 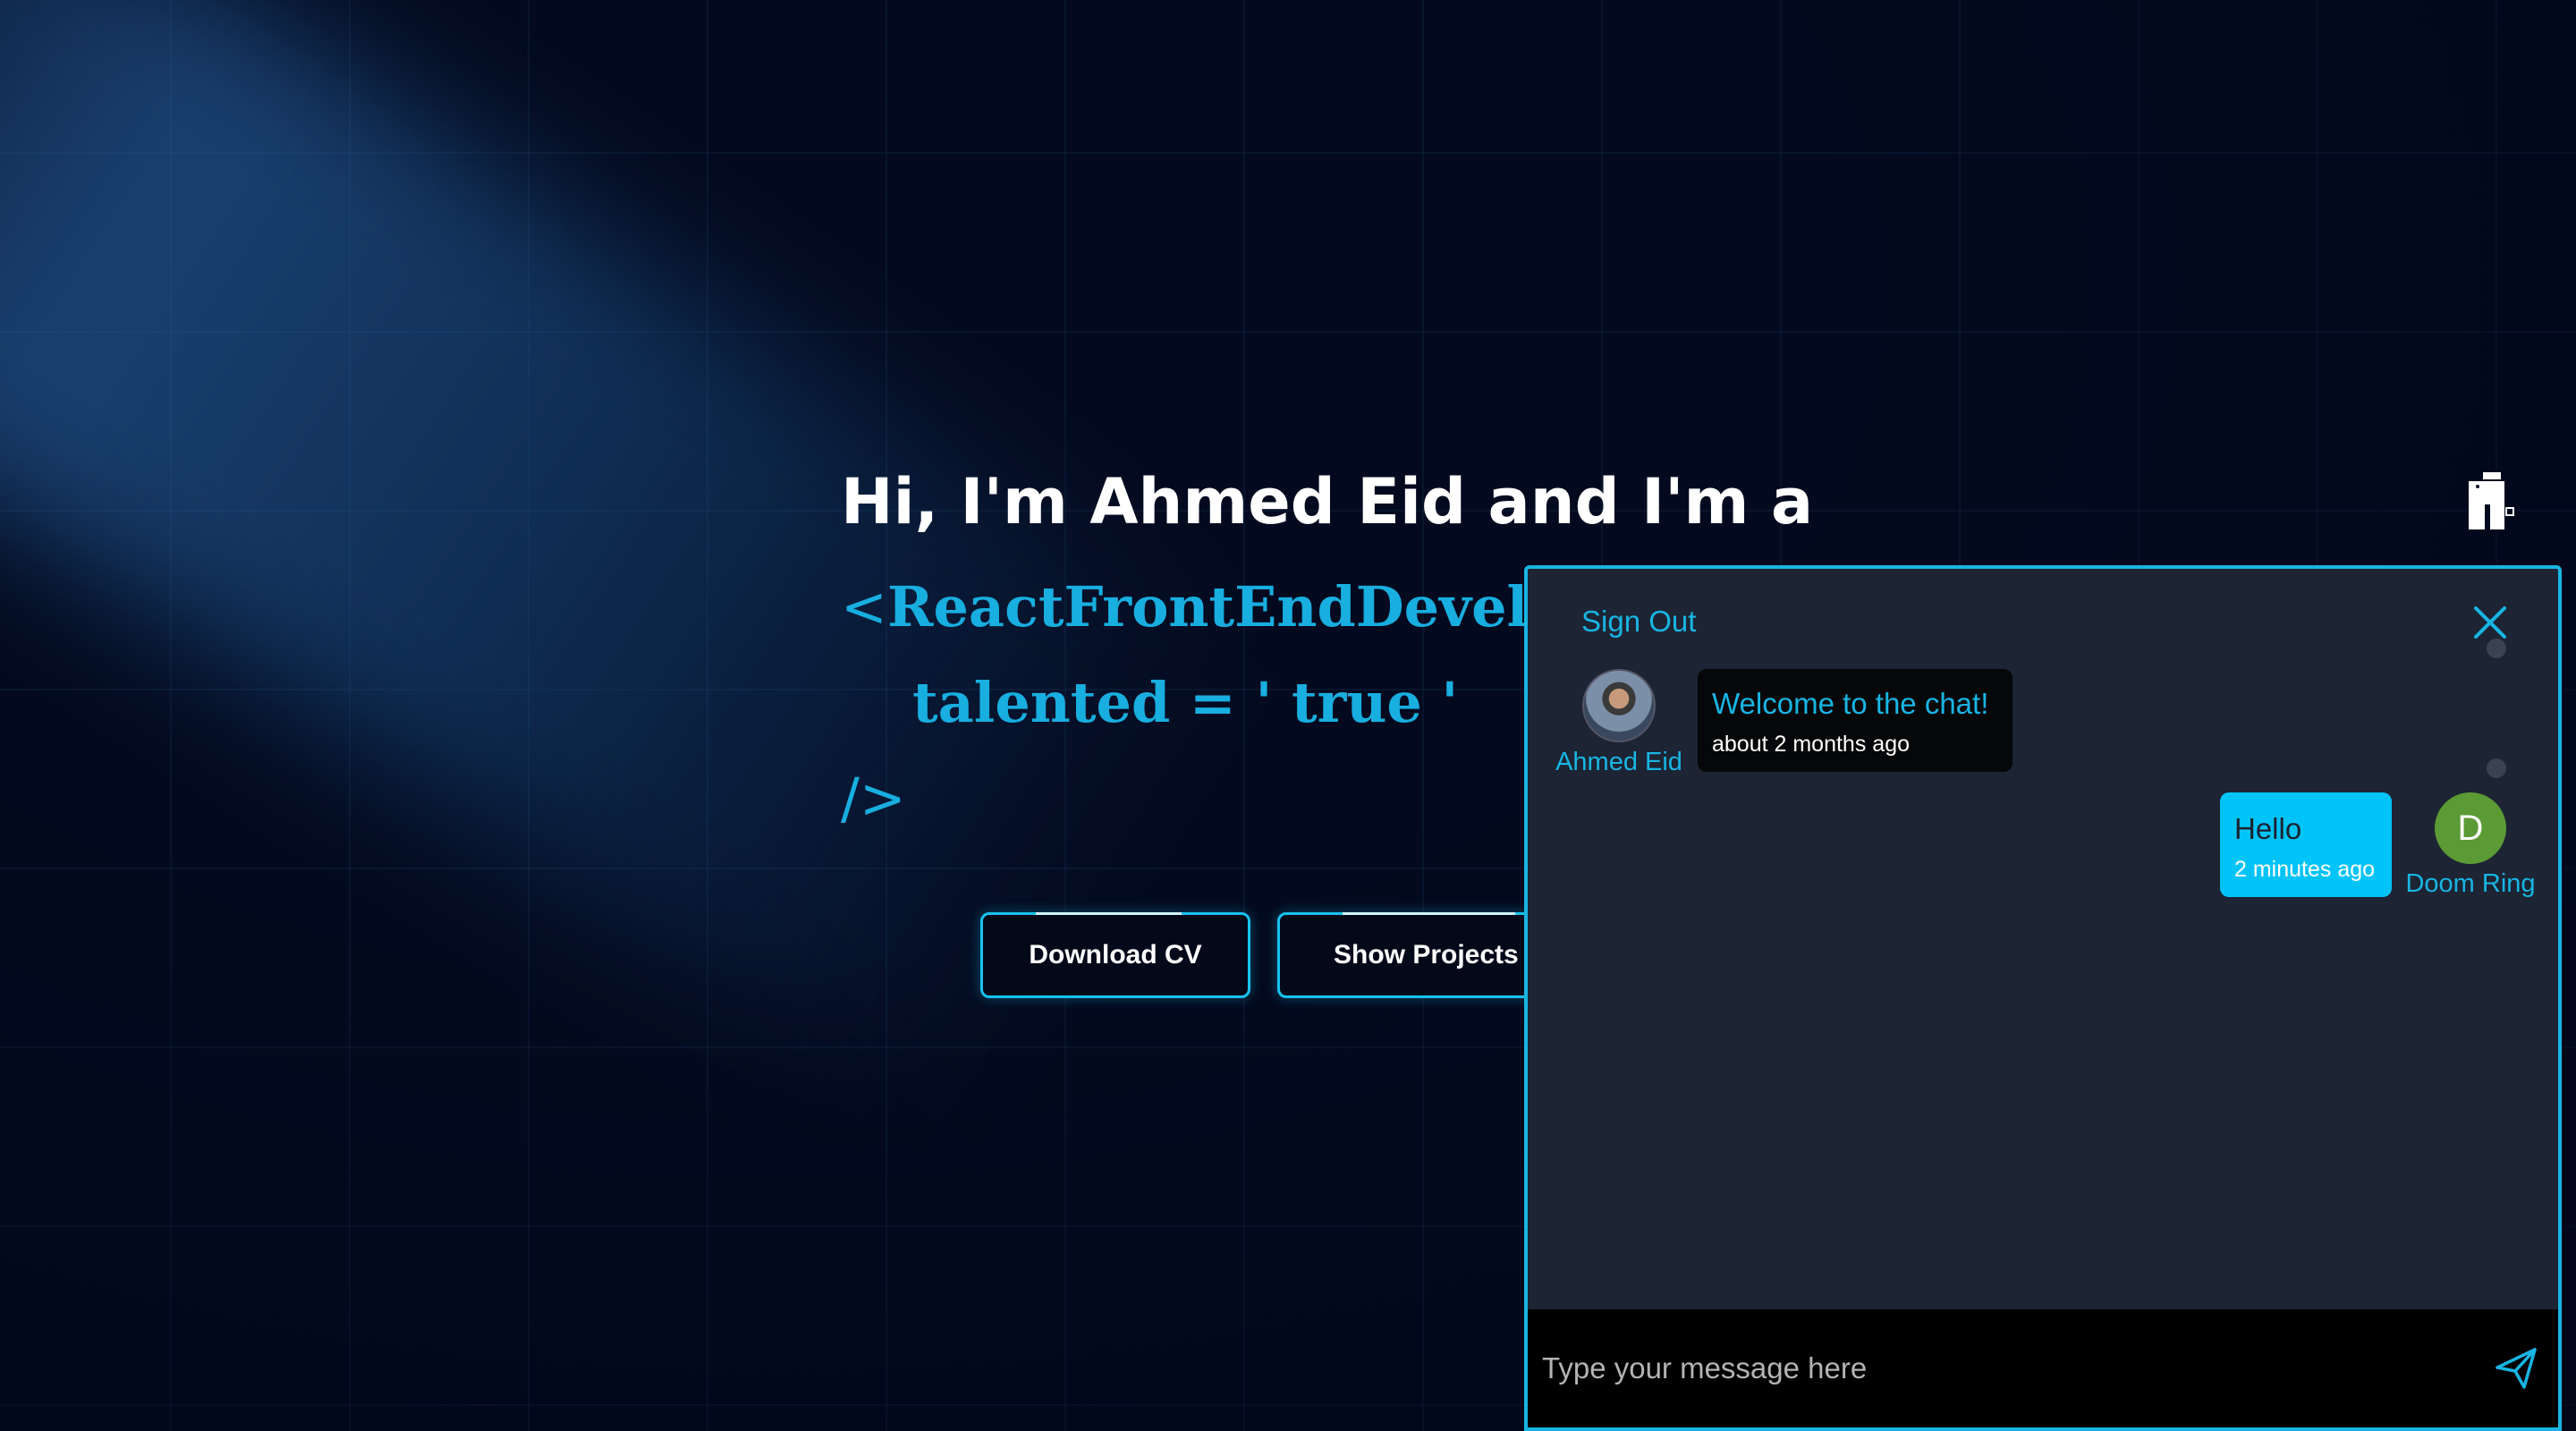 I want to click on sign-out-link: Sign Out, so click(x=1638, y=622).